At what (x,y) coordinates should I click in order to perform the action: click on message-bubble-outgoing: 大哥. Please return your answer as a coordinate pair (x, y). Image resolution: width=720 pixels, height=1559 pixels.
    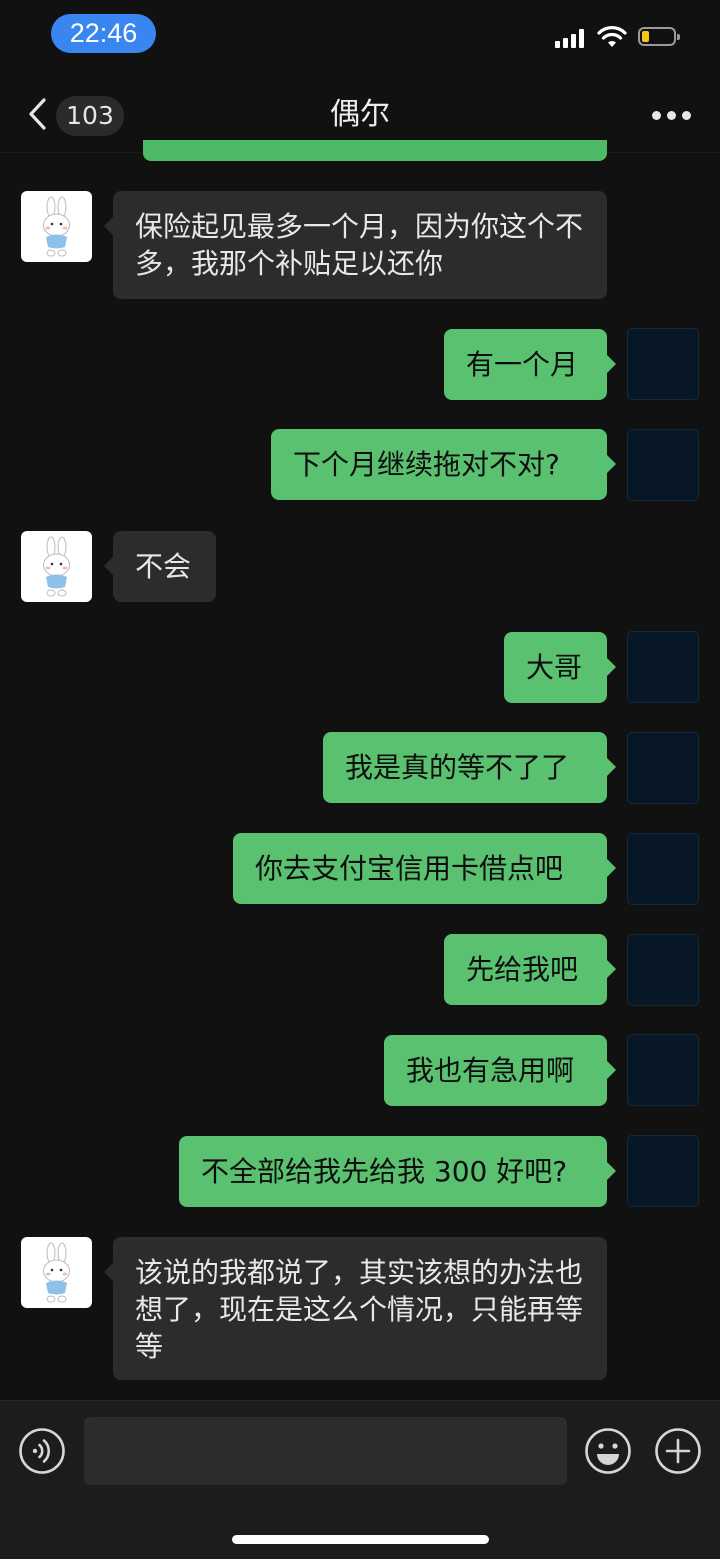
    Looking at the image, I should click on (560, 667).